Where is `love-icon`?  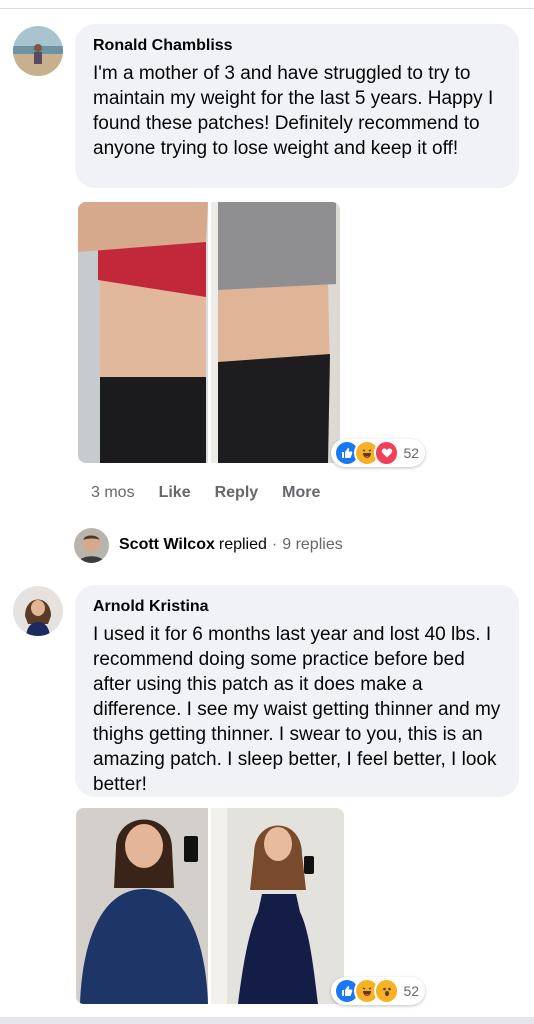 love-icon is located at coordinates (386, 453).